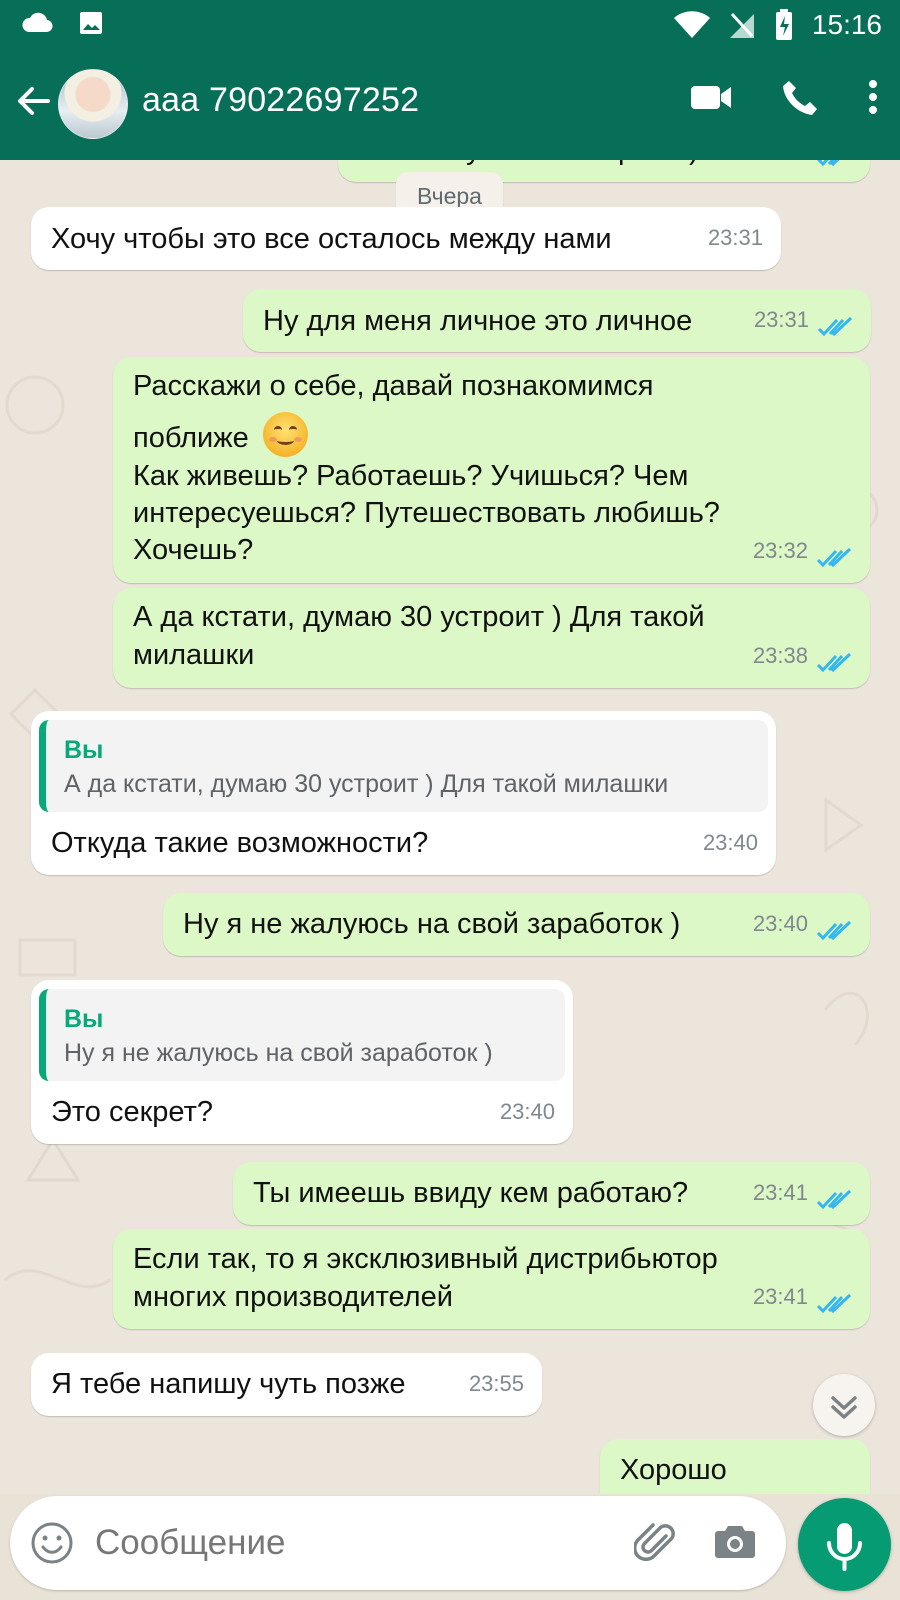 Image resolution: width=900 pixels, height=1600 pixels. I want to click on message-line: Хочешь?, so click(193, 550).